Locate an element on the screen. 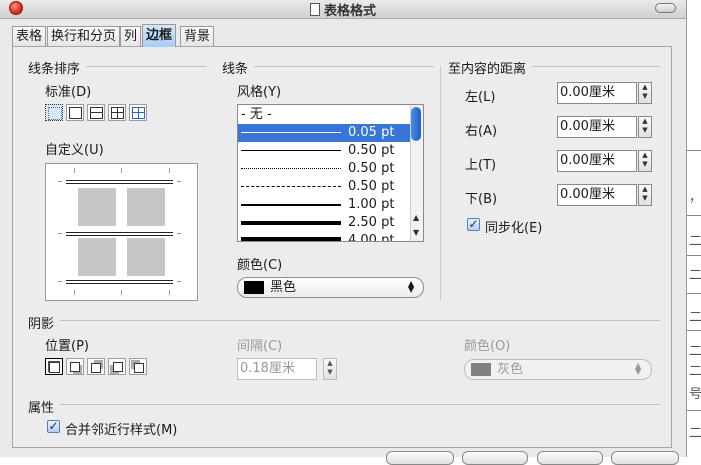 The image size is (701, 465). shadow-distance-field: 0.18厘米 is located at coordinates (277, 369).